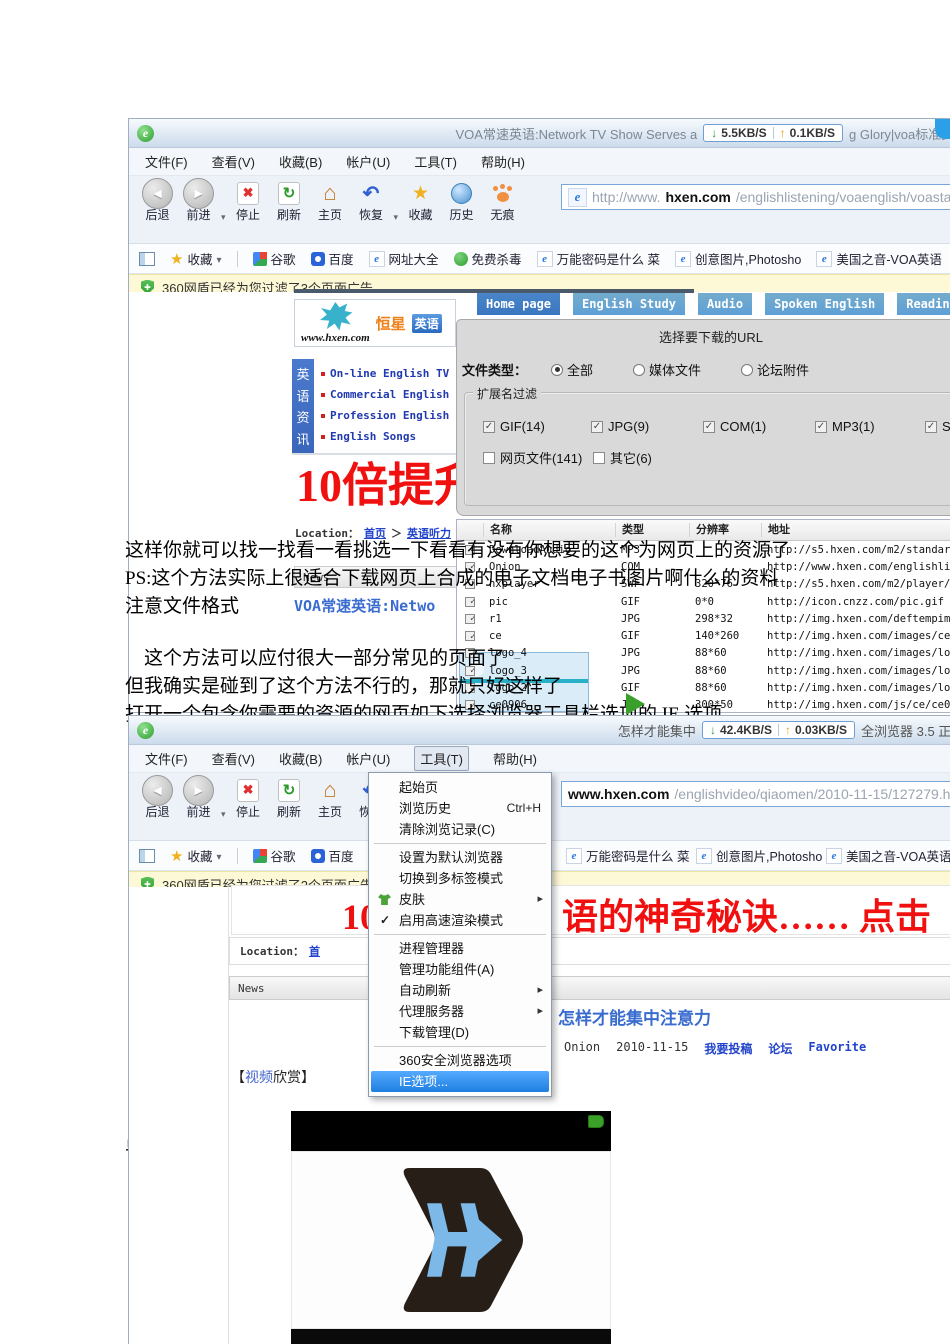 This screenshot has height=1344, width=950. Describe the element at coordinates (590, 910) in the screenshot. I see `promo-banner: 10倍 语的神奇秘诀…… 点击` at that location.